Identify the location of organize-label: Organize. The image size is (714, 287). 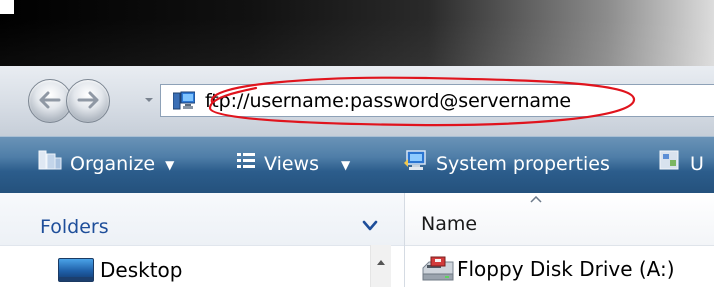
(113, 164).